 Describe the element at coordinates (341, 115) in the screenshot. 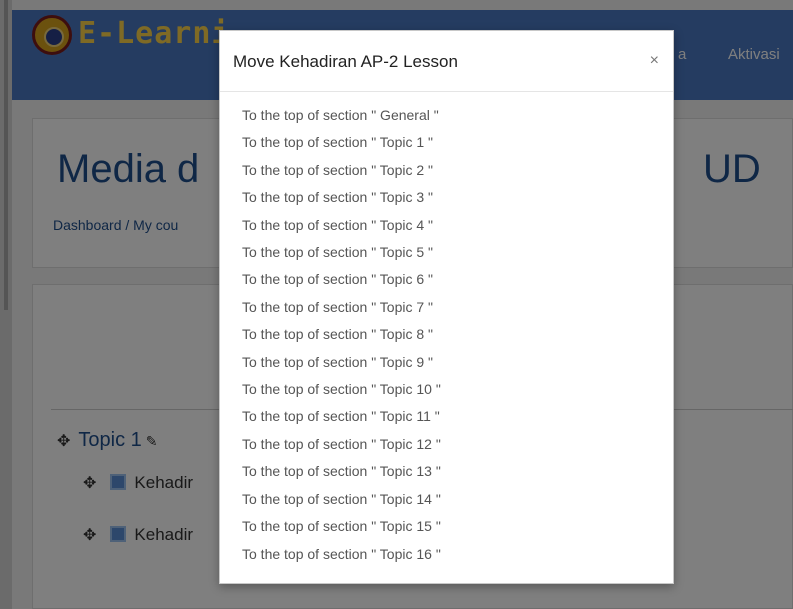

I see `move-option-general: To the top of section " General "` at that location.